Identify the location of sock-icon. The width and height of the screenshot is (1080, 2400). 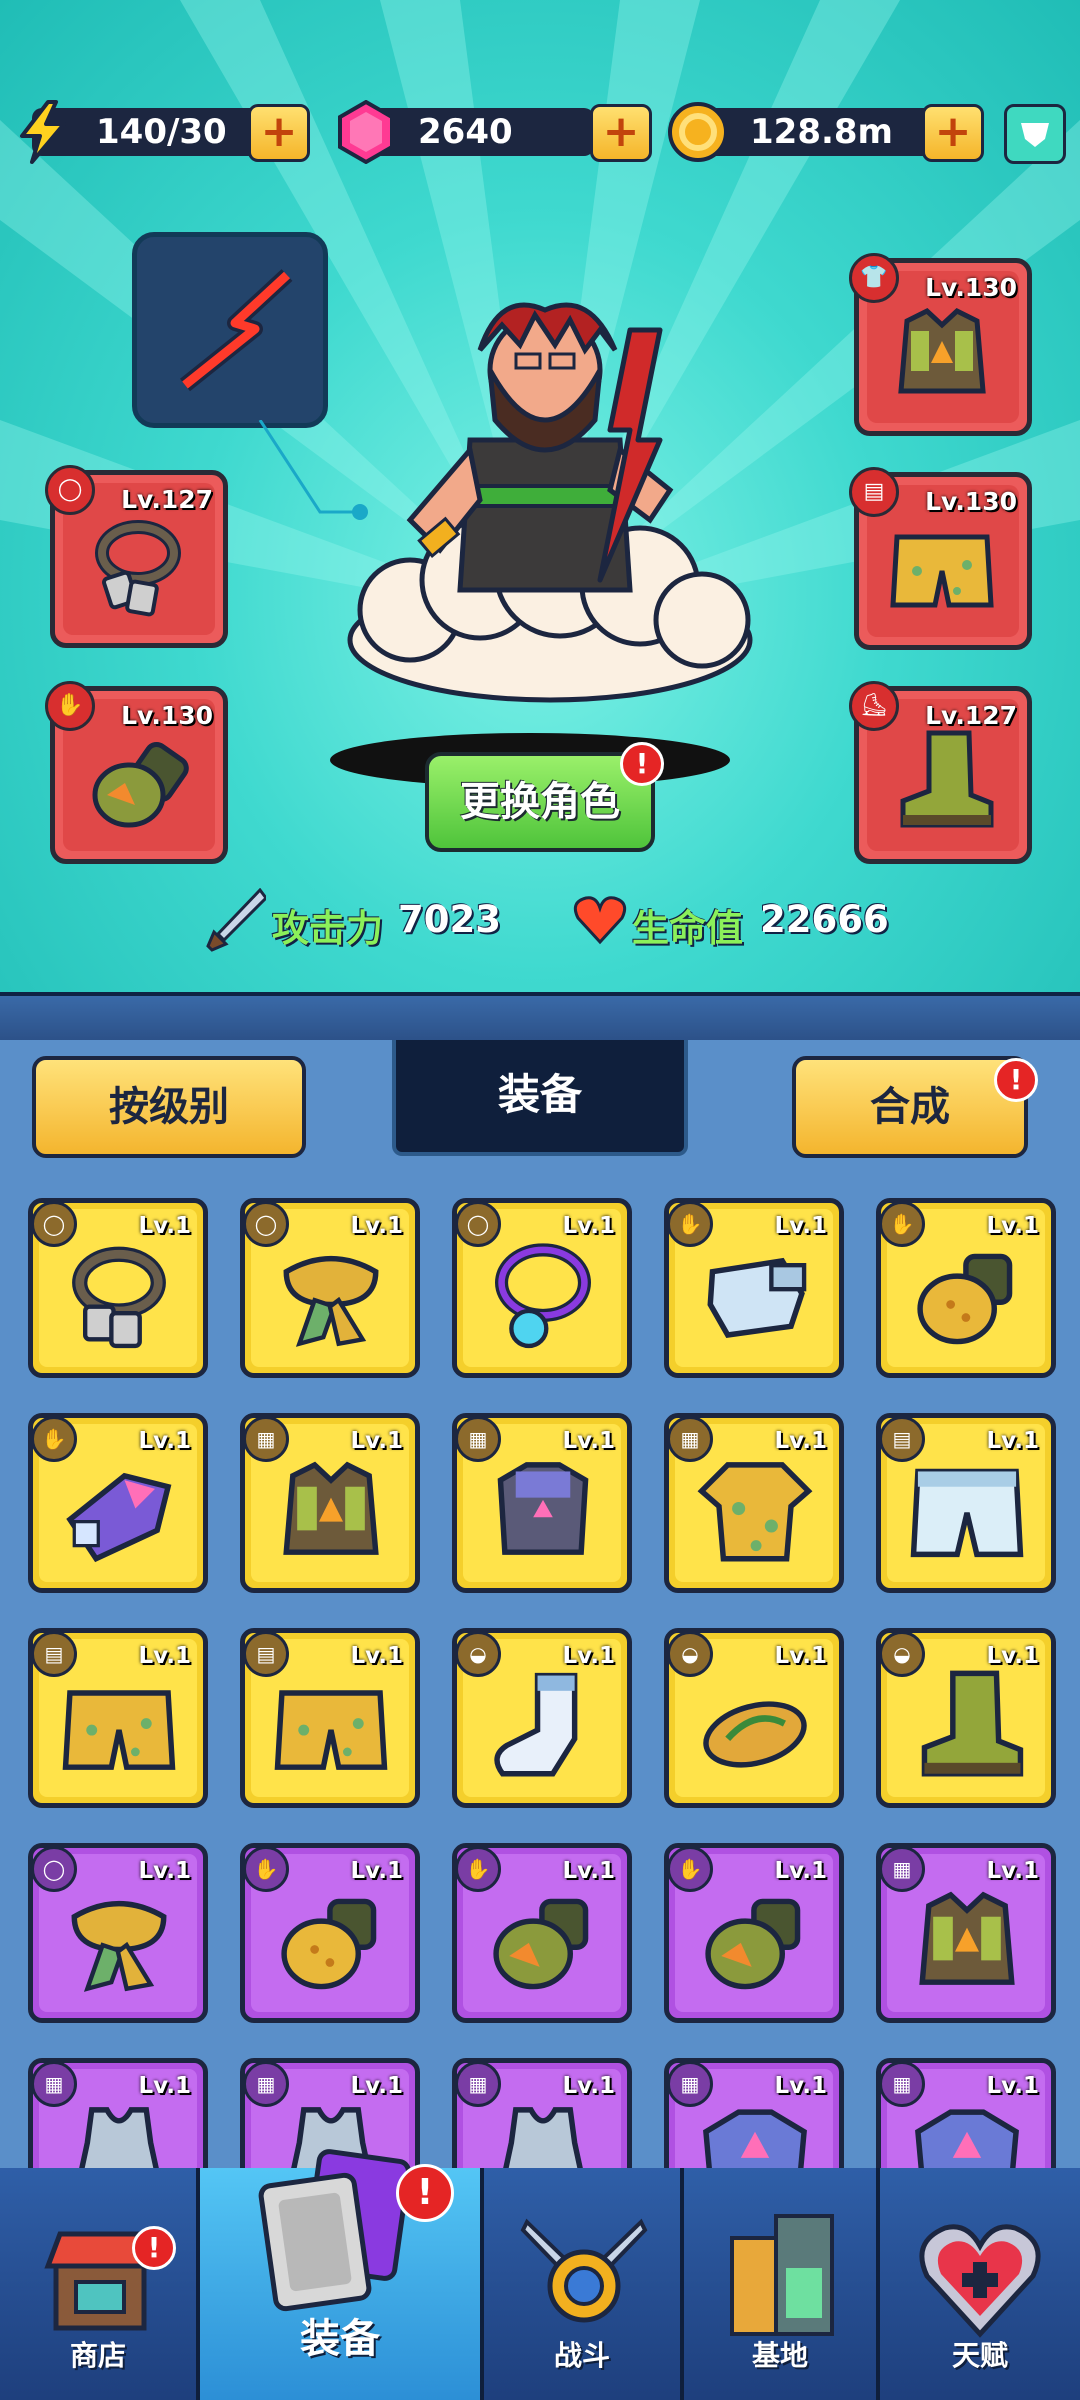
(536, 1724).